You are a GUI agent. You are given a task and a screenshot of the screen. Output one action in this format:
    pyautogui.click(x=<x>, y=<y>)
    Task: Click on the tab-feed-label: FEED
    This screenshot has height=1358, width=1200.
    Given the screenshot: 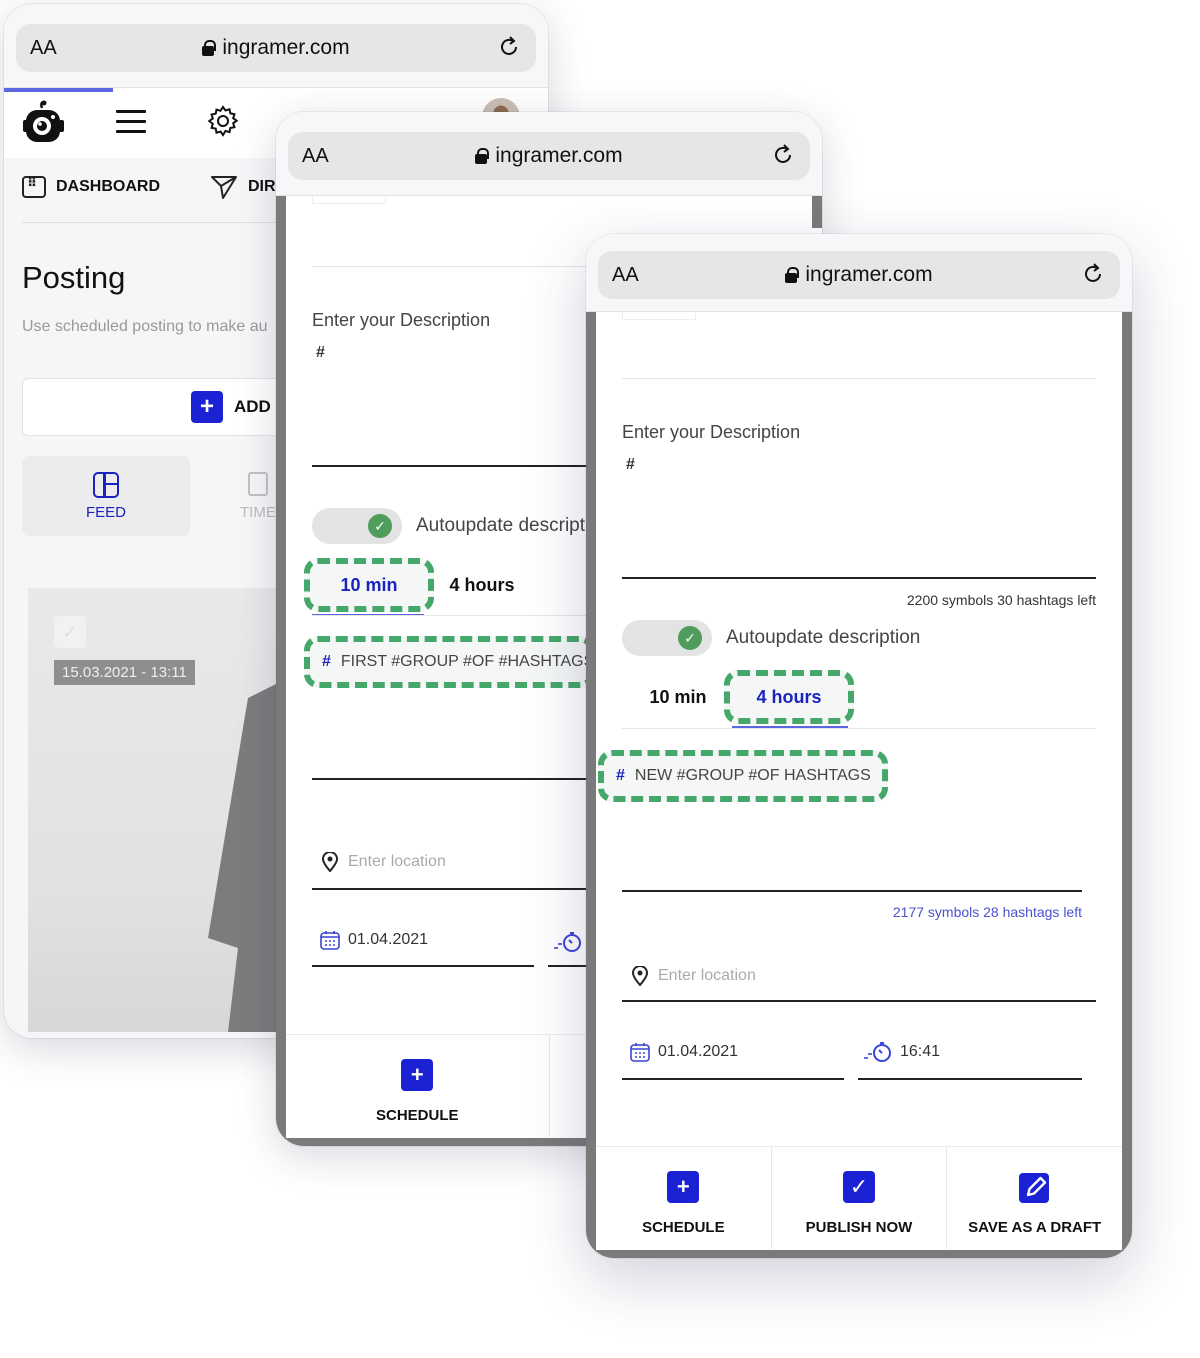 What is the action you would take?
    pyautogui.click(x=105, y=512)
    